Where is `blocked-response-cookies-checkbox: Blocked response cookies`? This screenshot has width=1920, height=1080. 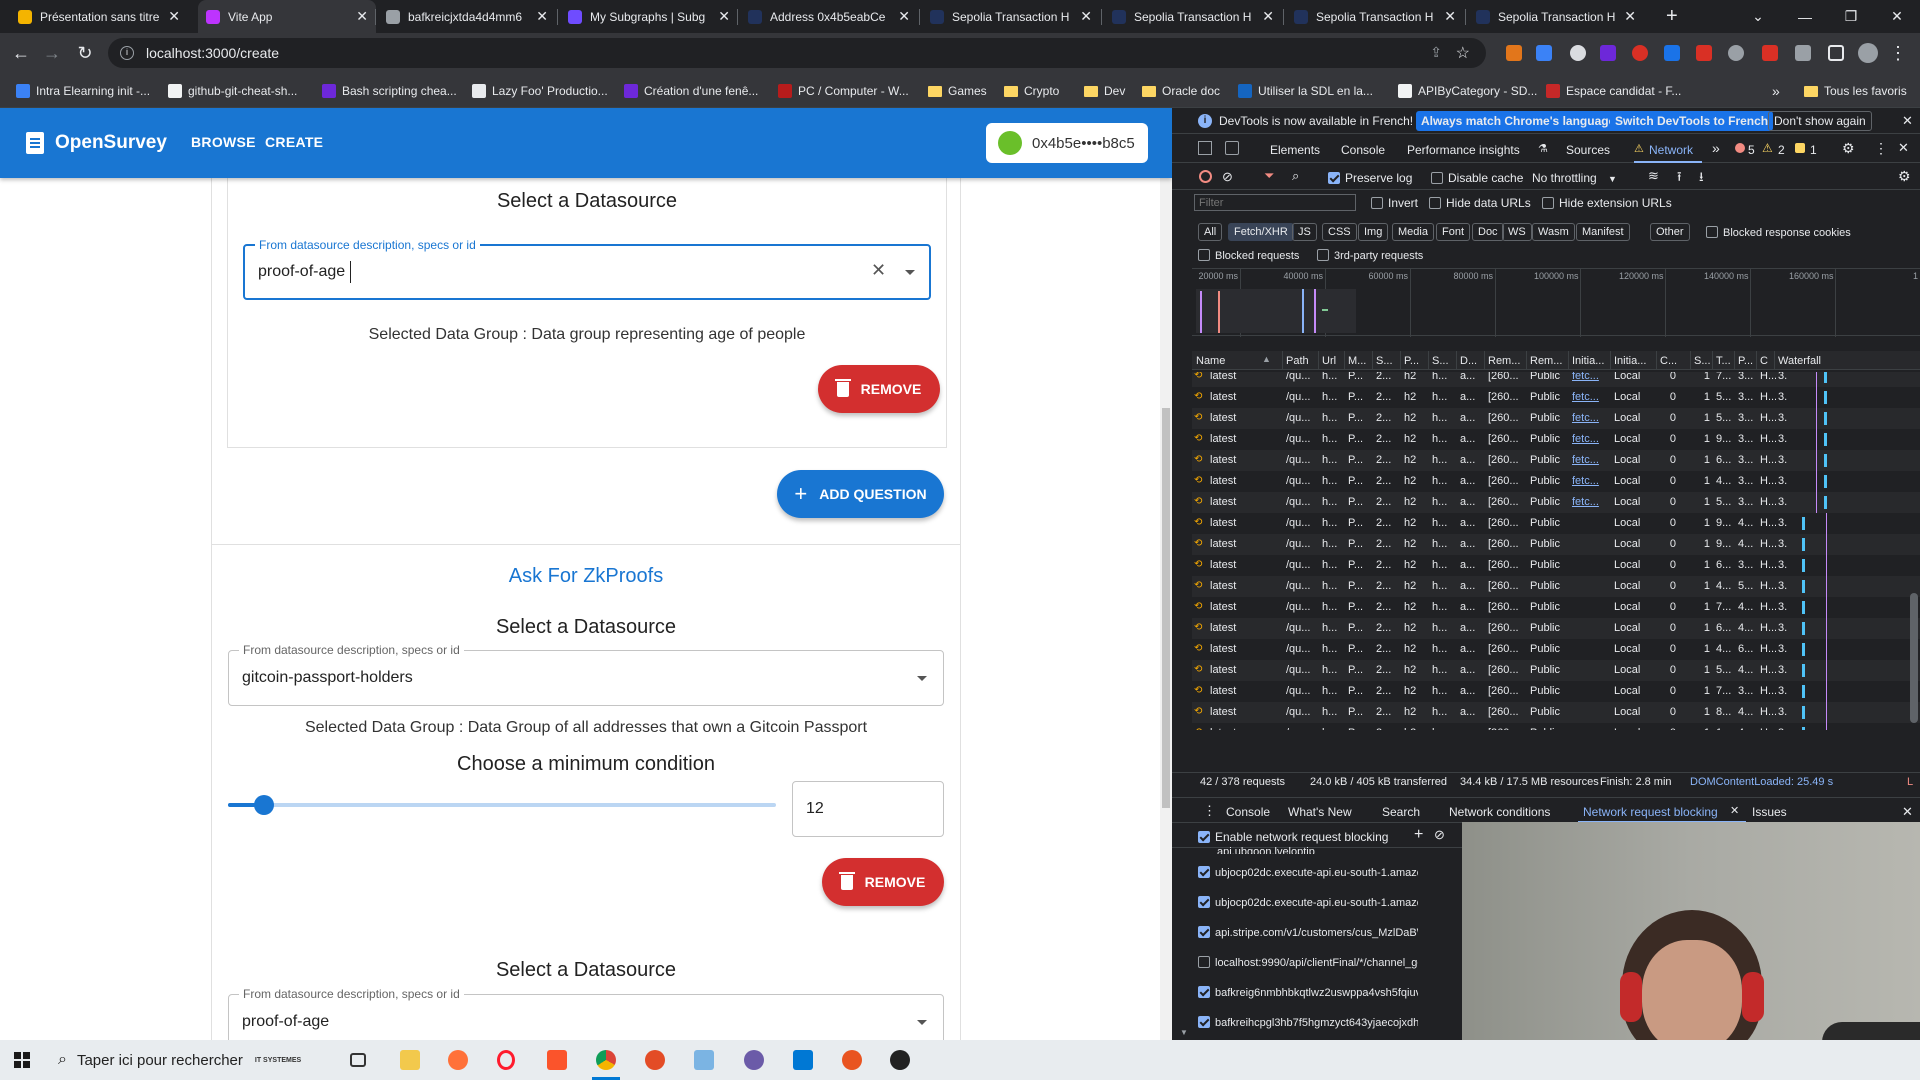
blocked-response-cookies-checkbox: Blocked response cookies is located at coordinates (1778, 232).